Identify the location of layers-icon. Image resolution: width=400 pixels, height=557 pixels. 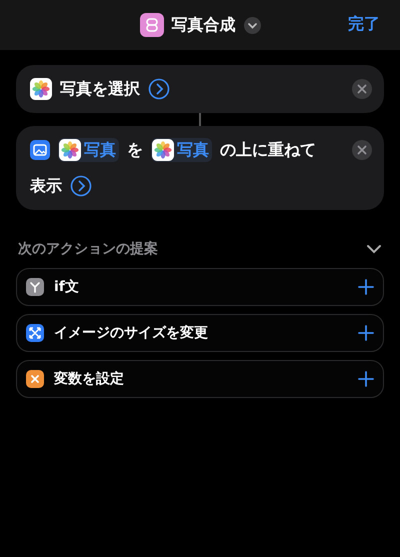
(152, 25).